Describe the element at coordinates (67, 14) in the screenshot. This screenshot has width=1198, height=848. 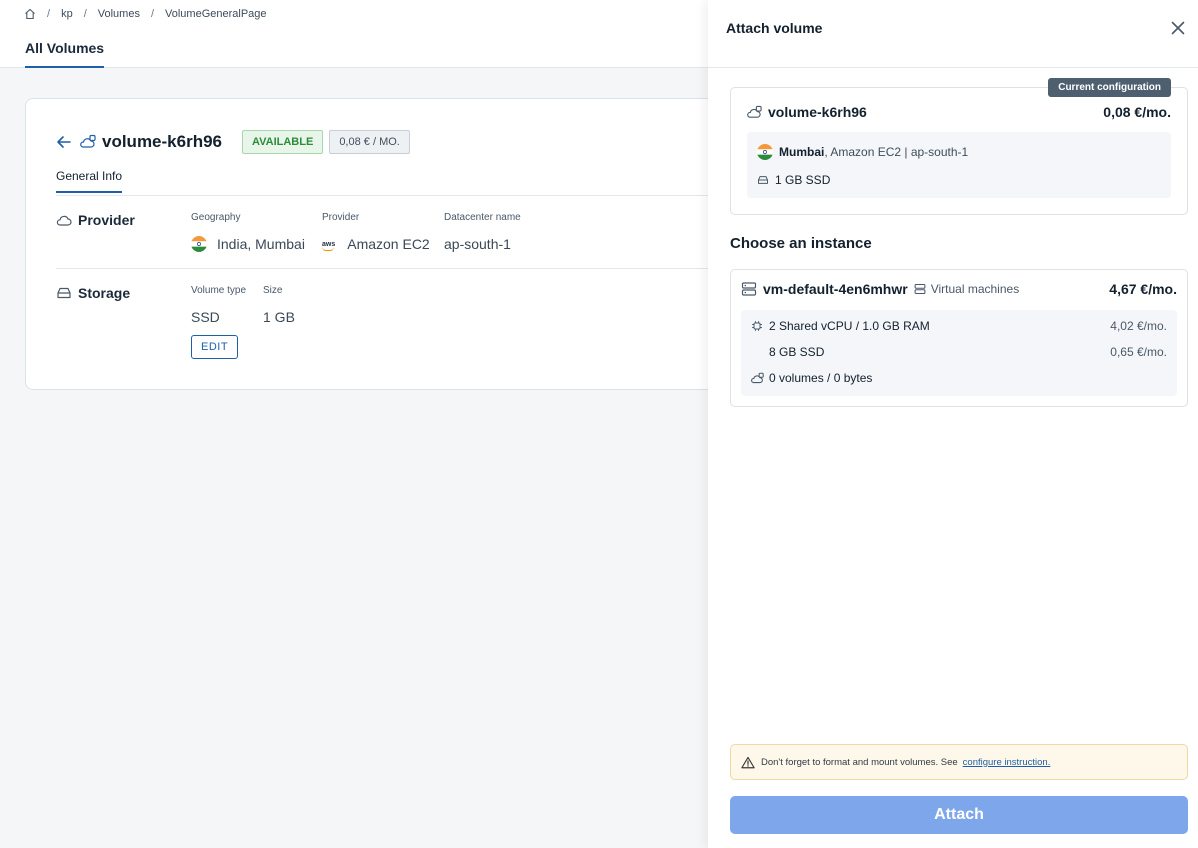
I see `breadcrumb-item-kp: kp` at that location.